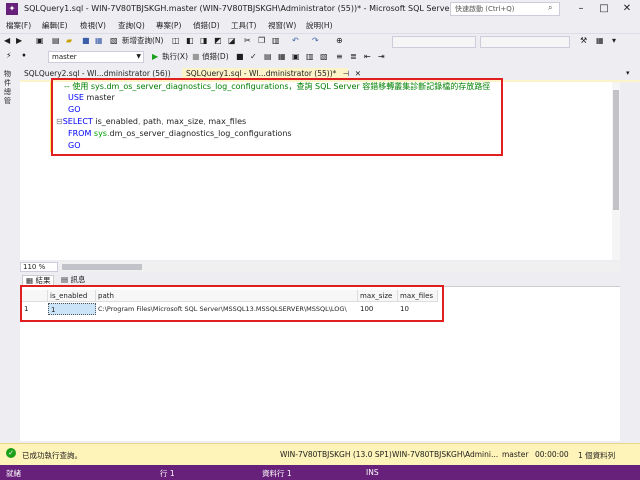  I want to click on cancel-query-icon: ■, so click(240, 57).